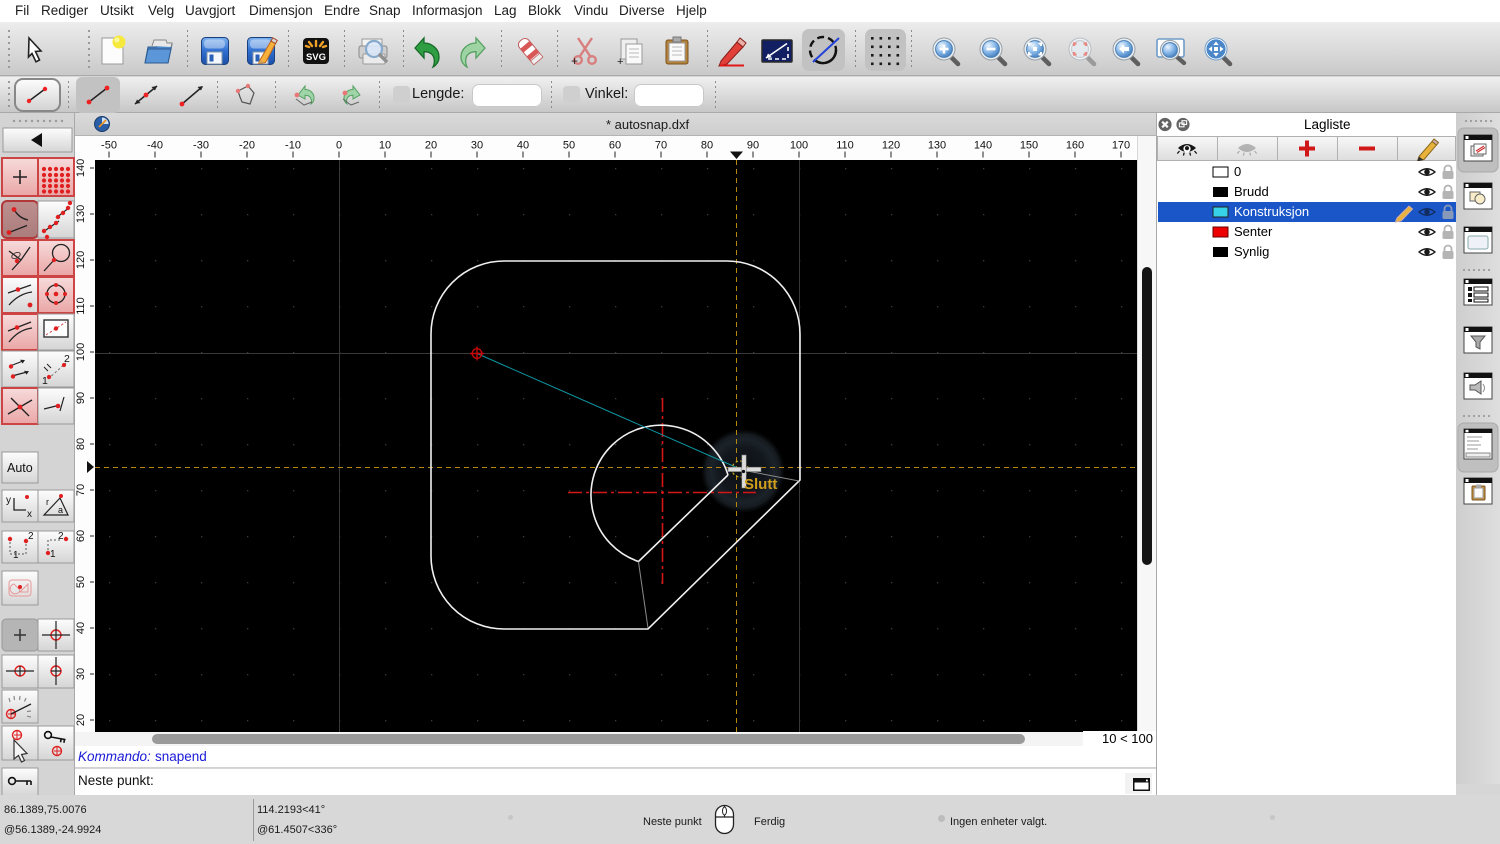 The height and width of the screenshot is (844, 1500). Describe the element at coordinates (109, 146) in the screenshot. I see `svg-text: -50` at that location.